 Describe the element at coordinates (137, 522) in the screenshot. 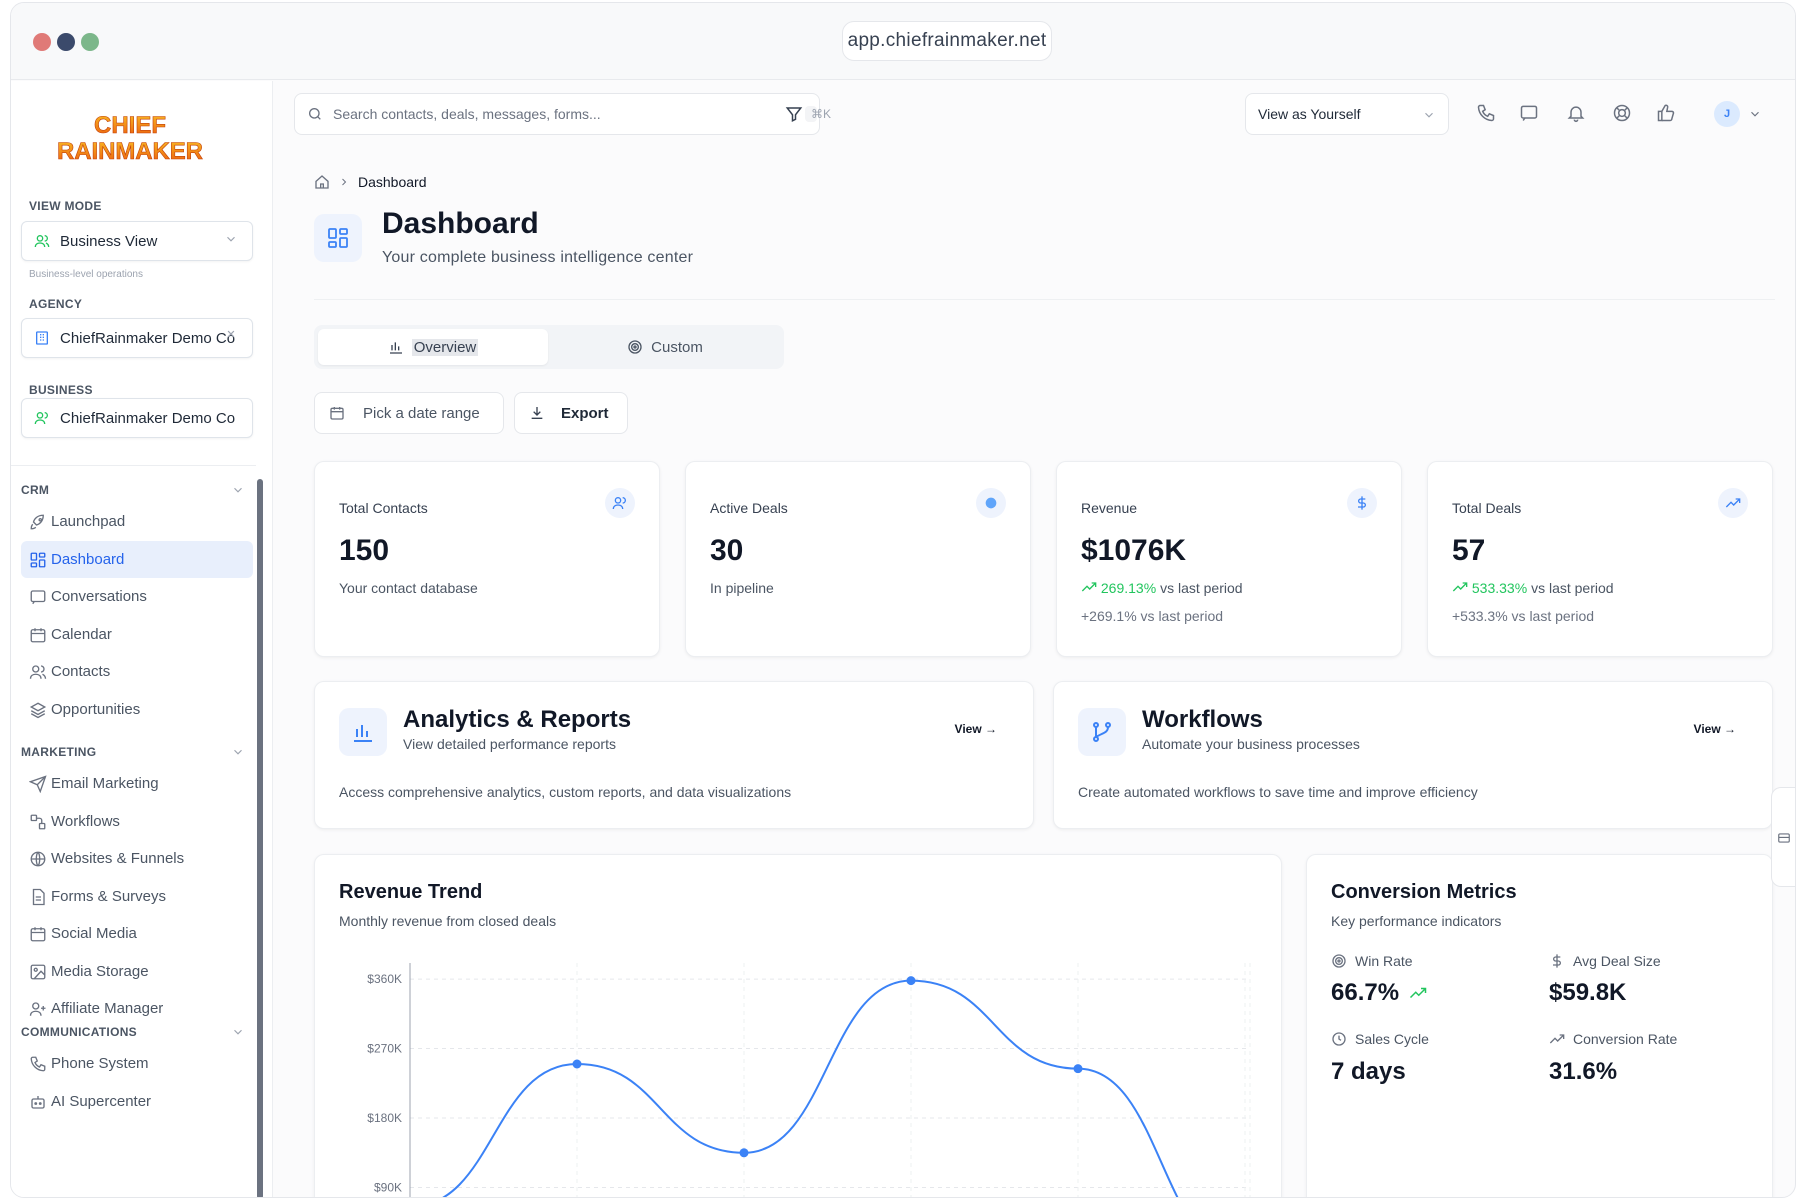

I see `sidebar-item-launchpad: Launchpad` at that location.